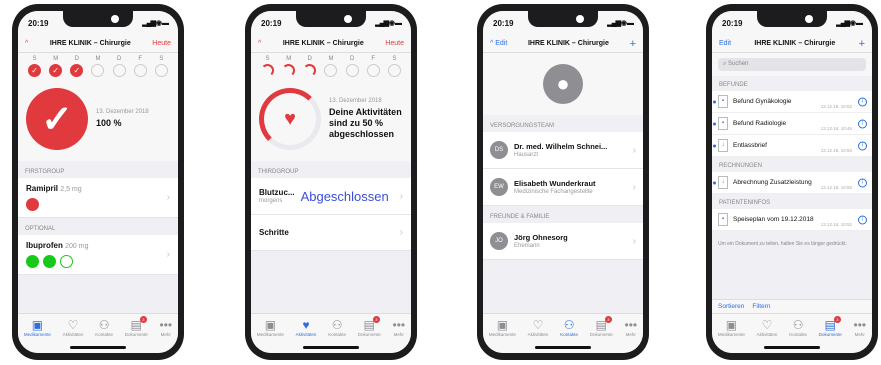  What do you see at coordinates (499, 241) in the screenshot?
I see `avatar: JO` at bounding box center [499, 241].